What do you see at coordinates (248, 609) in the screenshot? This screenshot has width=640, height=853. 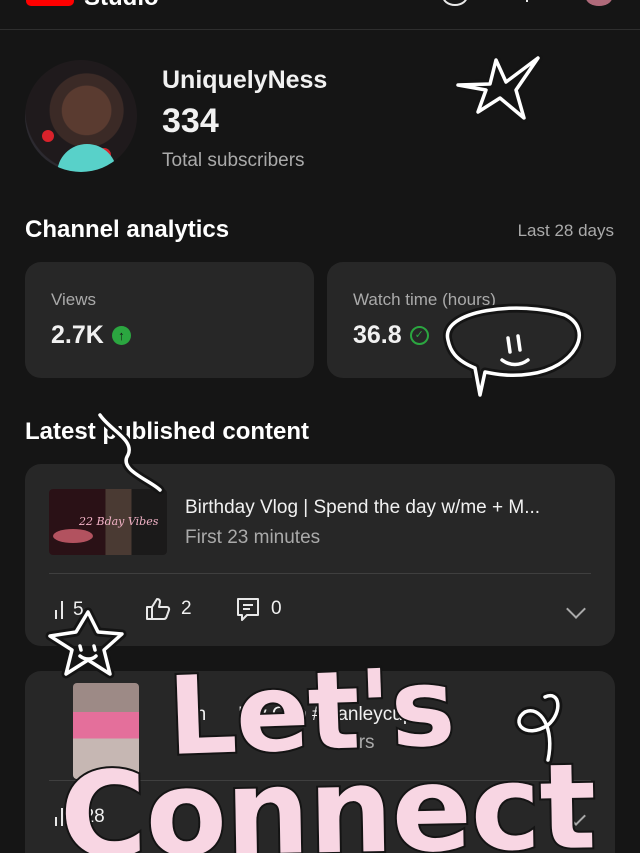 I see `comment-icon` at bounding box center [248, 609].